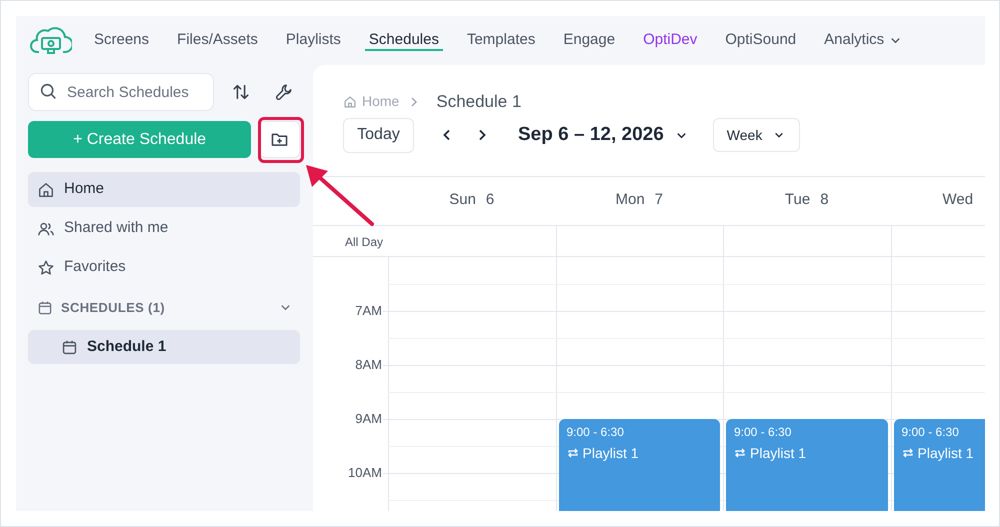 The image size is (1000, 527). What do you see at coordinates (164, 347) in the screenshot?
I see `schedule-item: Schedule 1` at bounding box center [164, 347].